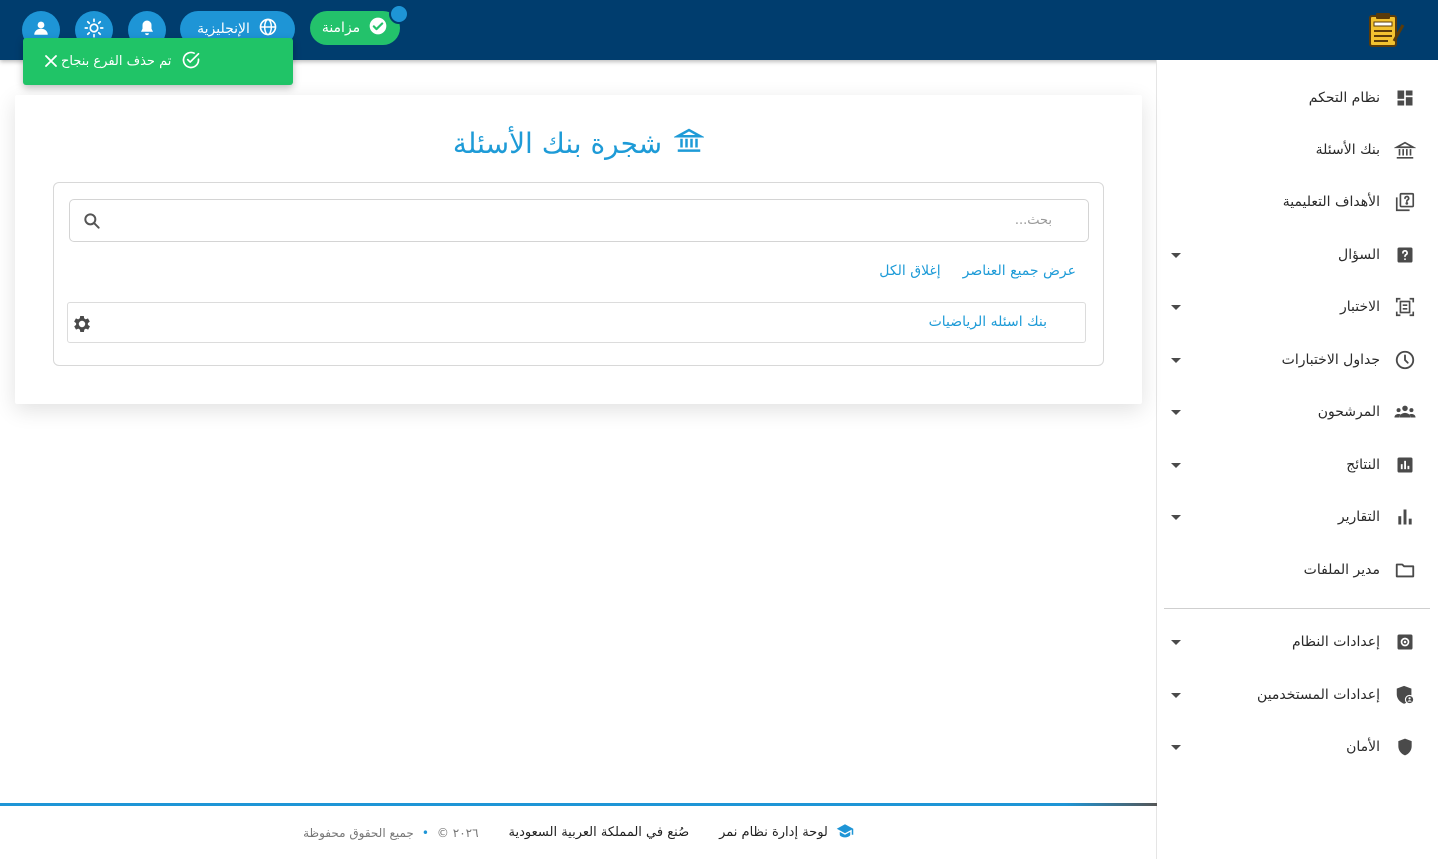  Describe the element at coordinates (223, 29) in the screenshot. I see `language-label: الإنجليزية` at that location.